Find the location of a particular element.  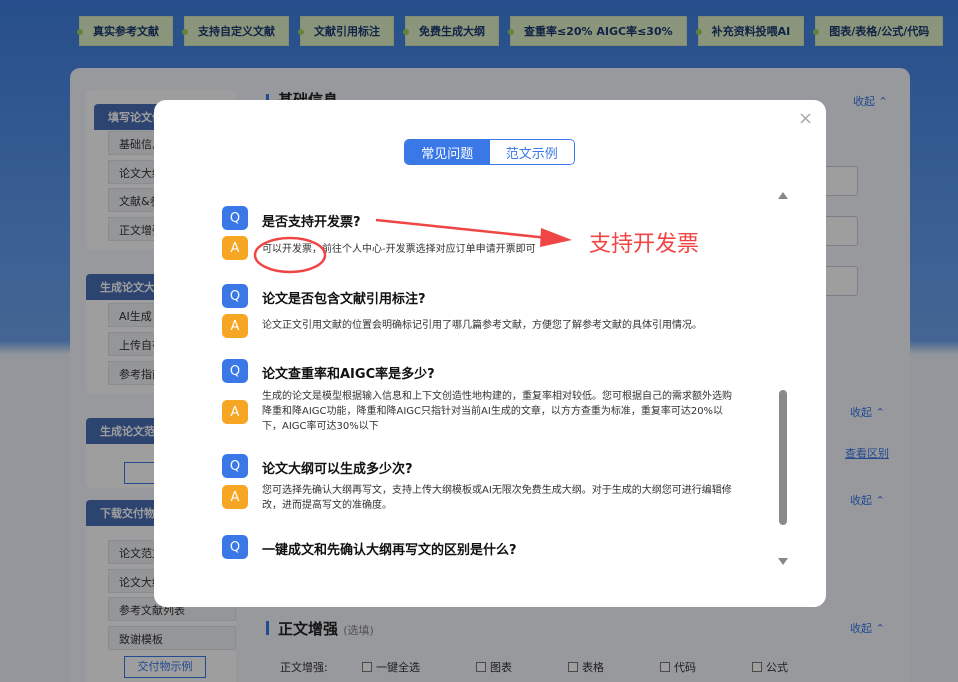

annotation-layer is located at coordinates (412, 246).